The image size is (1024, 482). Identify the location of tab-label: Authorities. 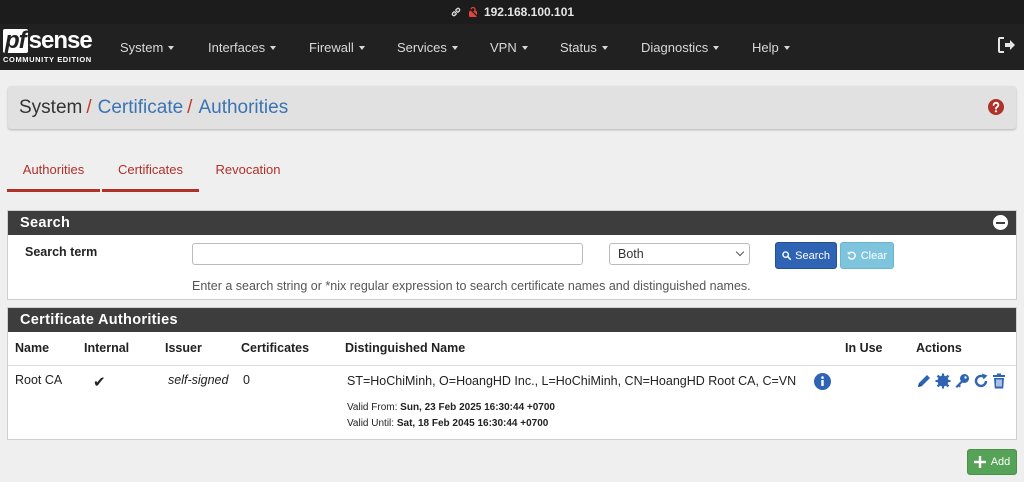
(53, 169).